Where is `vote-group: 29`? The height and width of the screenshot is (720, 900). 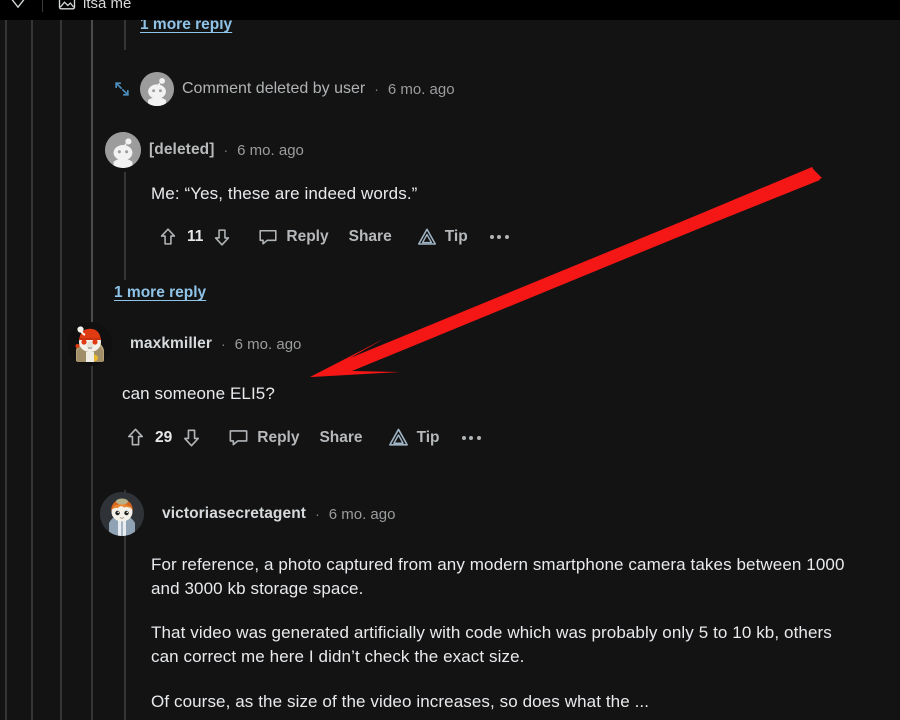 vote-group: 29 is located at coordinates (163, 437).